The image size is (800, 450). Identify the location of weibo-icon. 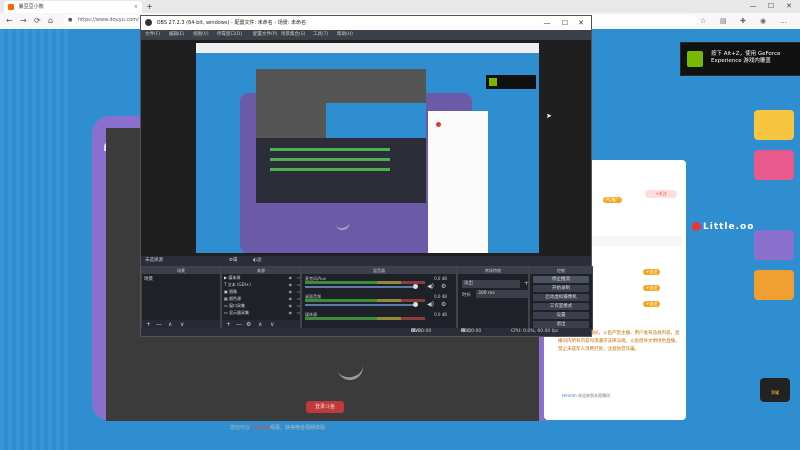
(696, 226).